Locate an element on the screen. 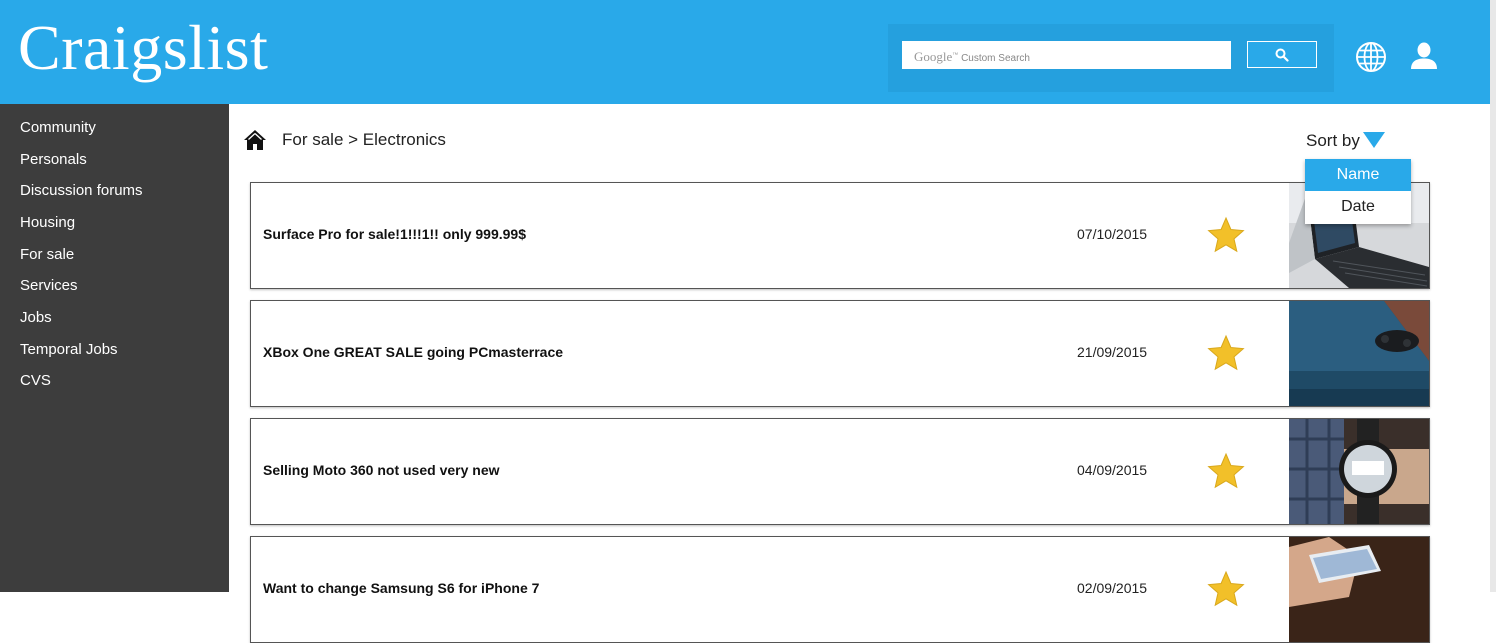 The width and height of the screenshot is (1496, 643). sidebar-item-temporal-jobs: Temporal Jobs is located at coordinates (69, 350).